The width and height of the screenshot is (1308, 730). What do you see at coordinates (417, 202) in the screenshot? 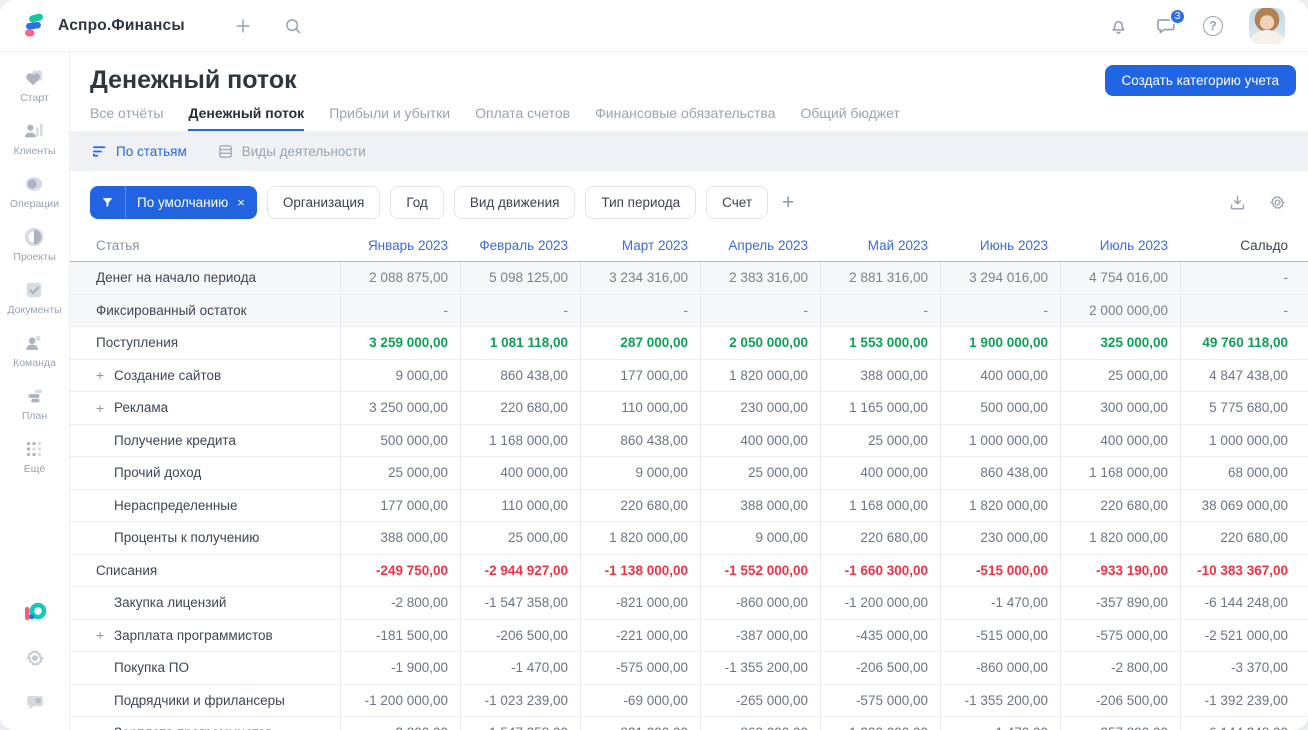
I see `filter-chip: Год` at bounding box center [417, 202].